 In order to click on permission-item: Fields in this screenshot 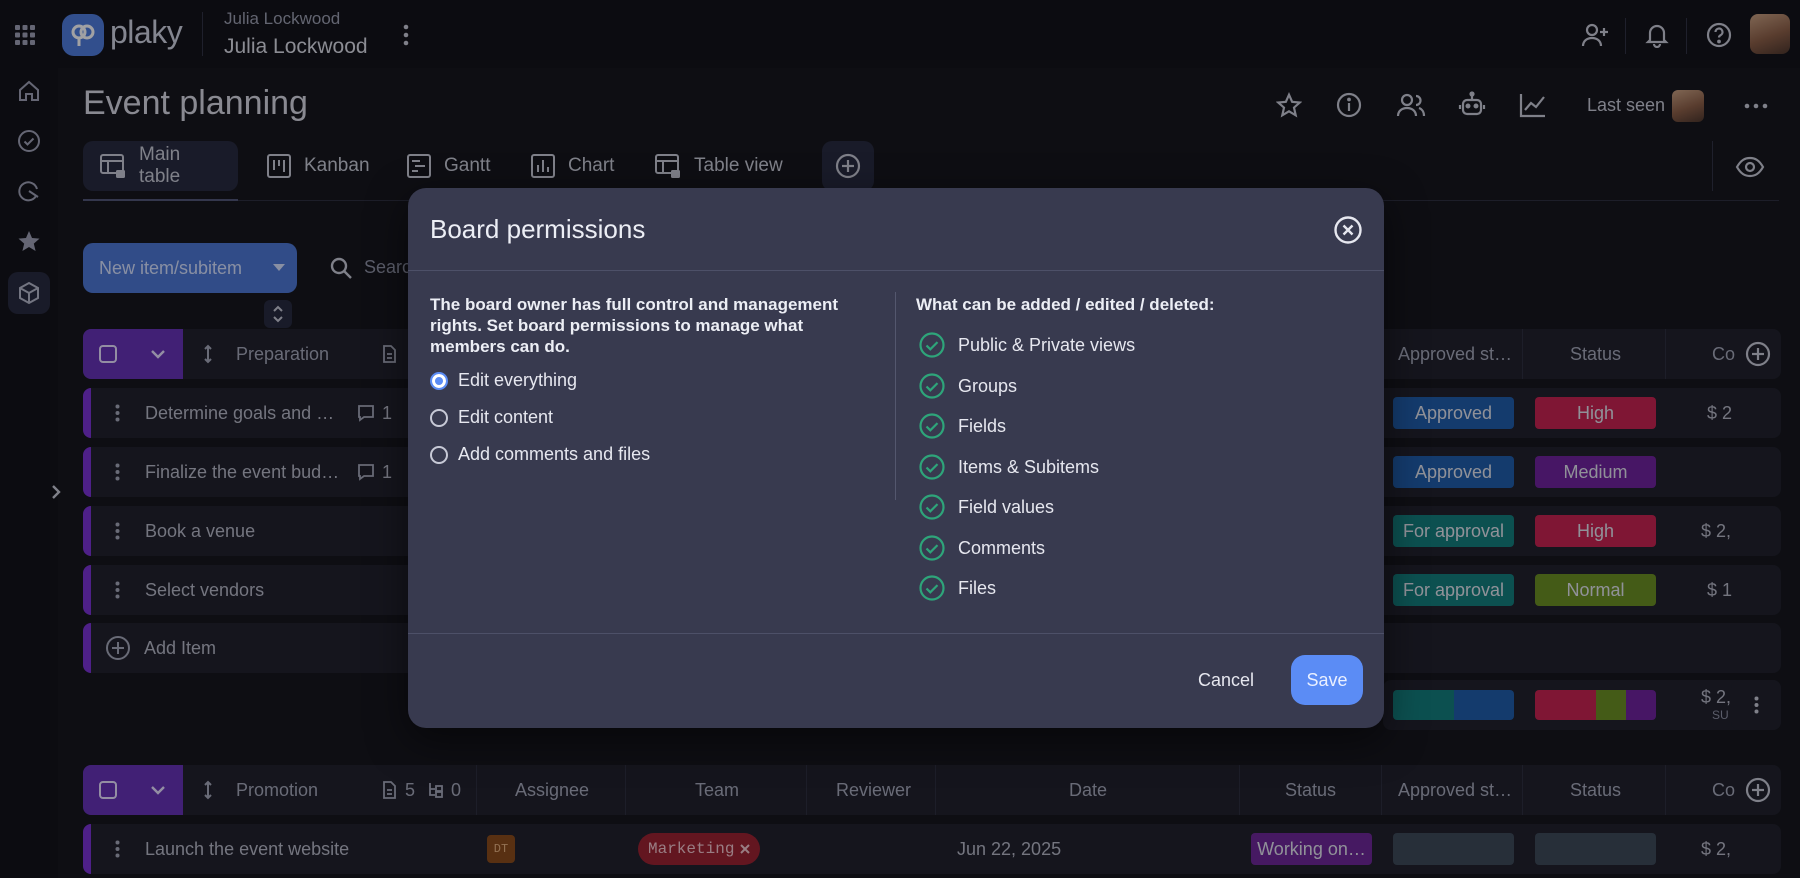, I will do `click(962, 426)`.